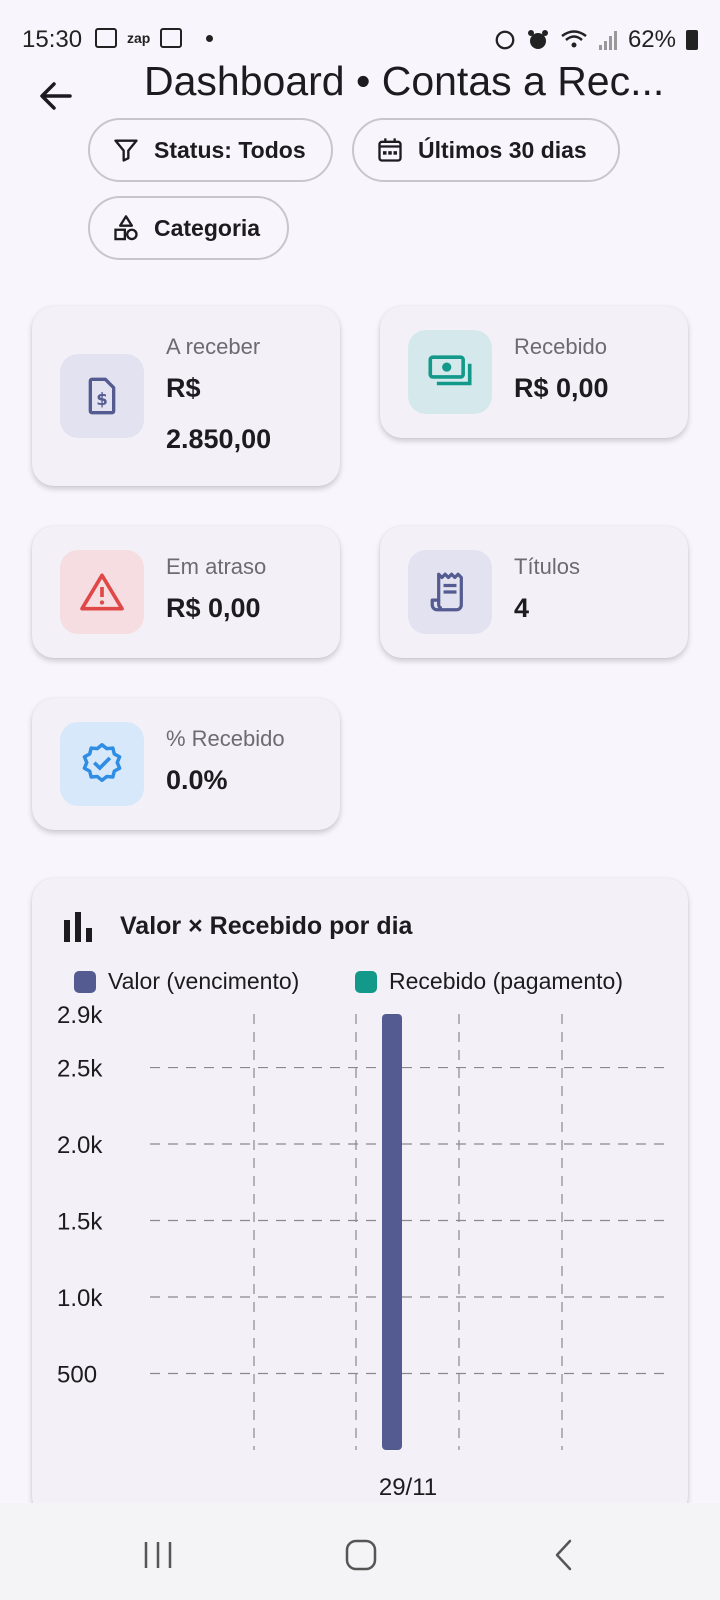 The image size is (720, 1600). What do you see at coordinates (80, 1069) in the screenshot?
I see `y-tick-label: 2.5k` at bounding box center [80, 1069].